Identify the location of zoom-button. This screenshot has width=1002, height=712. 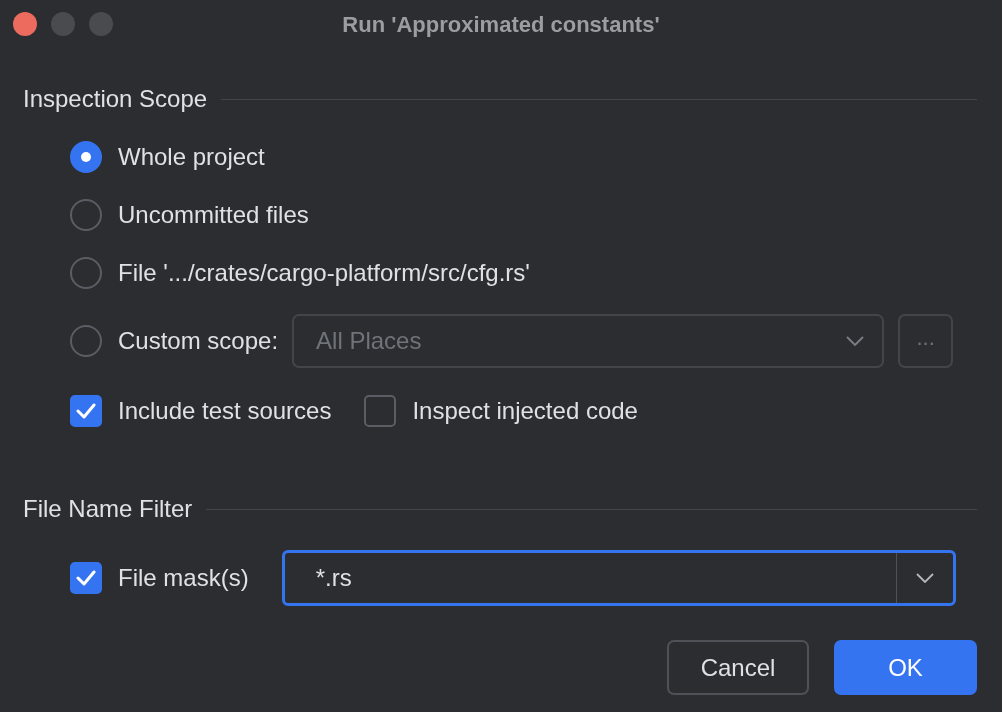
(101, 24).